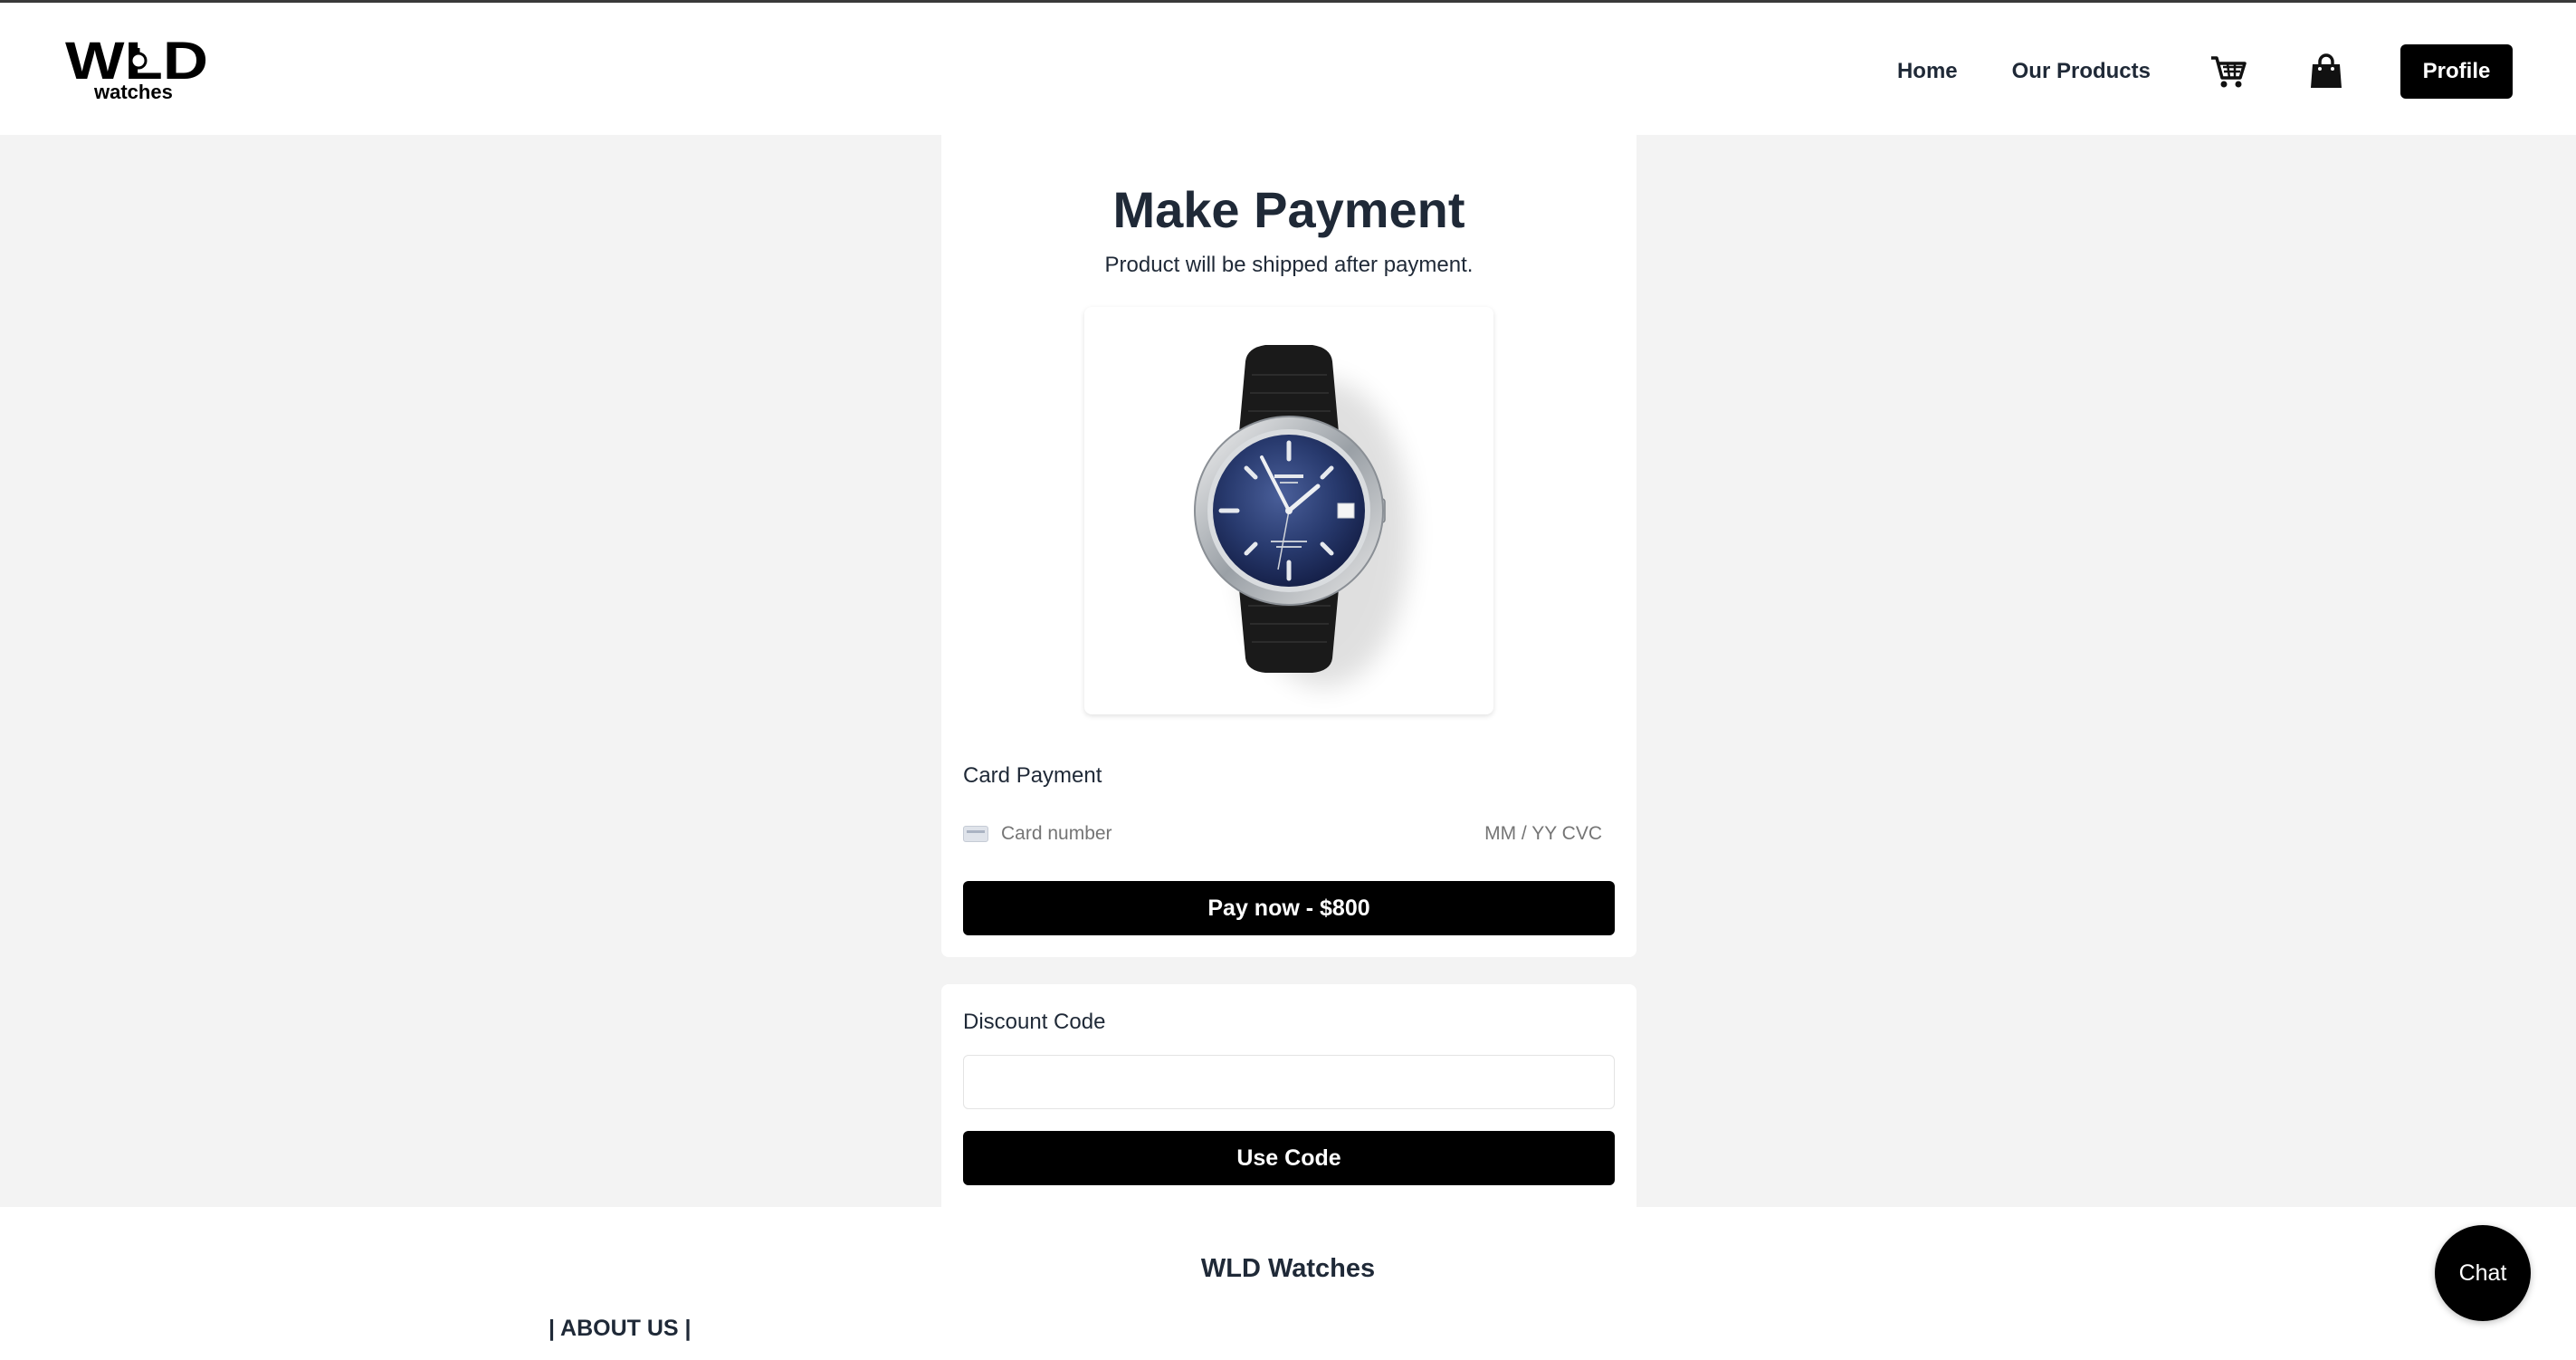 The height and width of the screenshot is (1360, 2576). Describe the element at coordinates (1289, 1082) in the screenshot. I see `discount-code-input` at that location.